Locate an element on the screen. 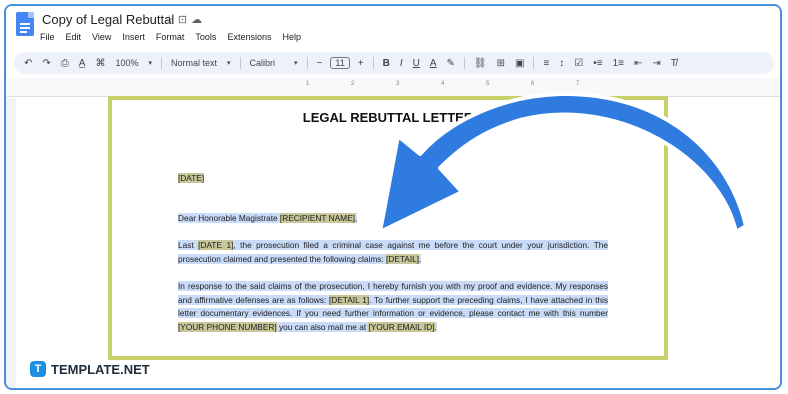 This screenshot has height=394, width=788. star-icon: ☆ is located at coordinates (171, 20).